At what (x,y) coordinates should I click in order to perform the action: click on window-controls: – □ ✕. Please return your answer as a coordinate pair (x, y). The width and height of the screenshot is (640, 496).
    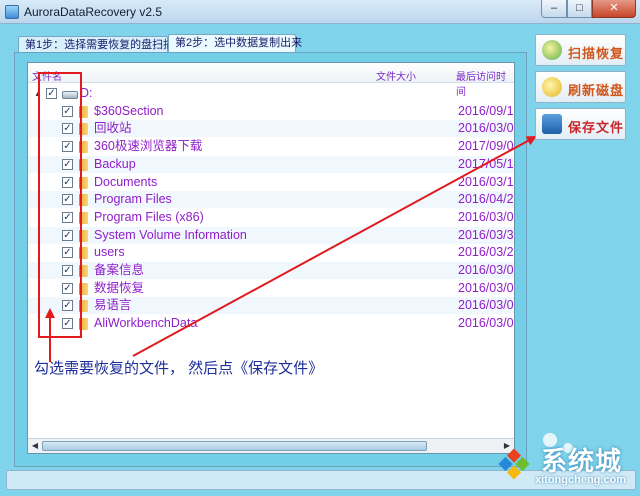
    Looking at the image, I should click on (588, 9).